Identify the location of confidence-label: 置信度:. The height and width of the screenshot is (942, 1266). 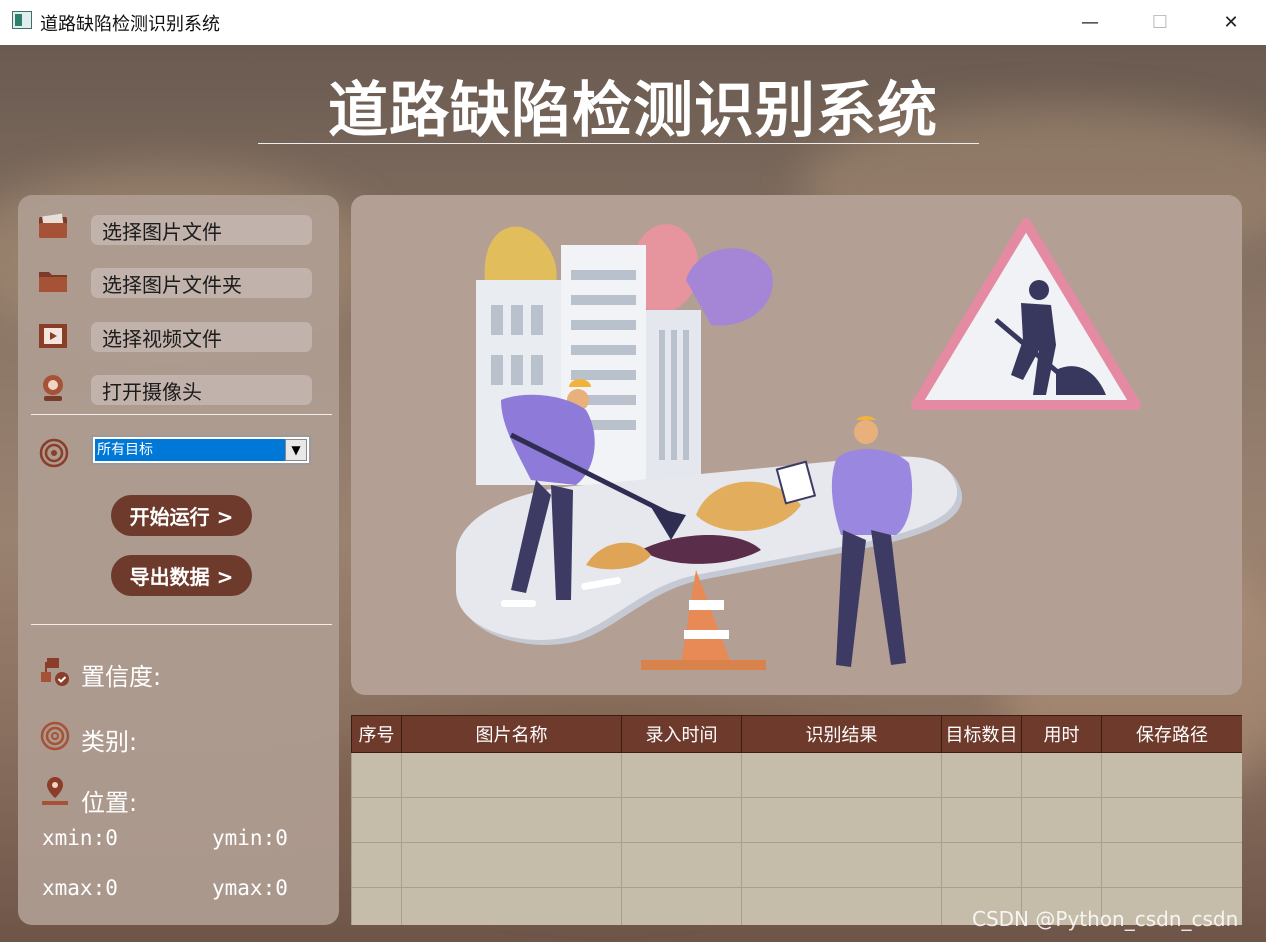
(121, 677).